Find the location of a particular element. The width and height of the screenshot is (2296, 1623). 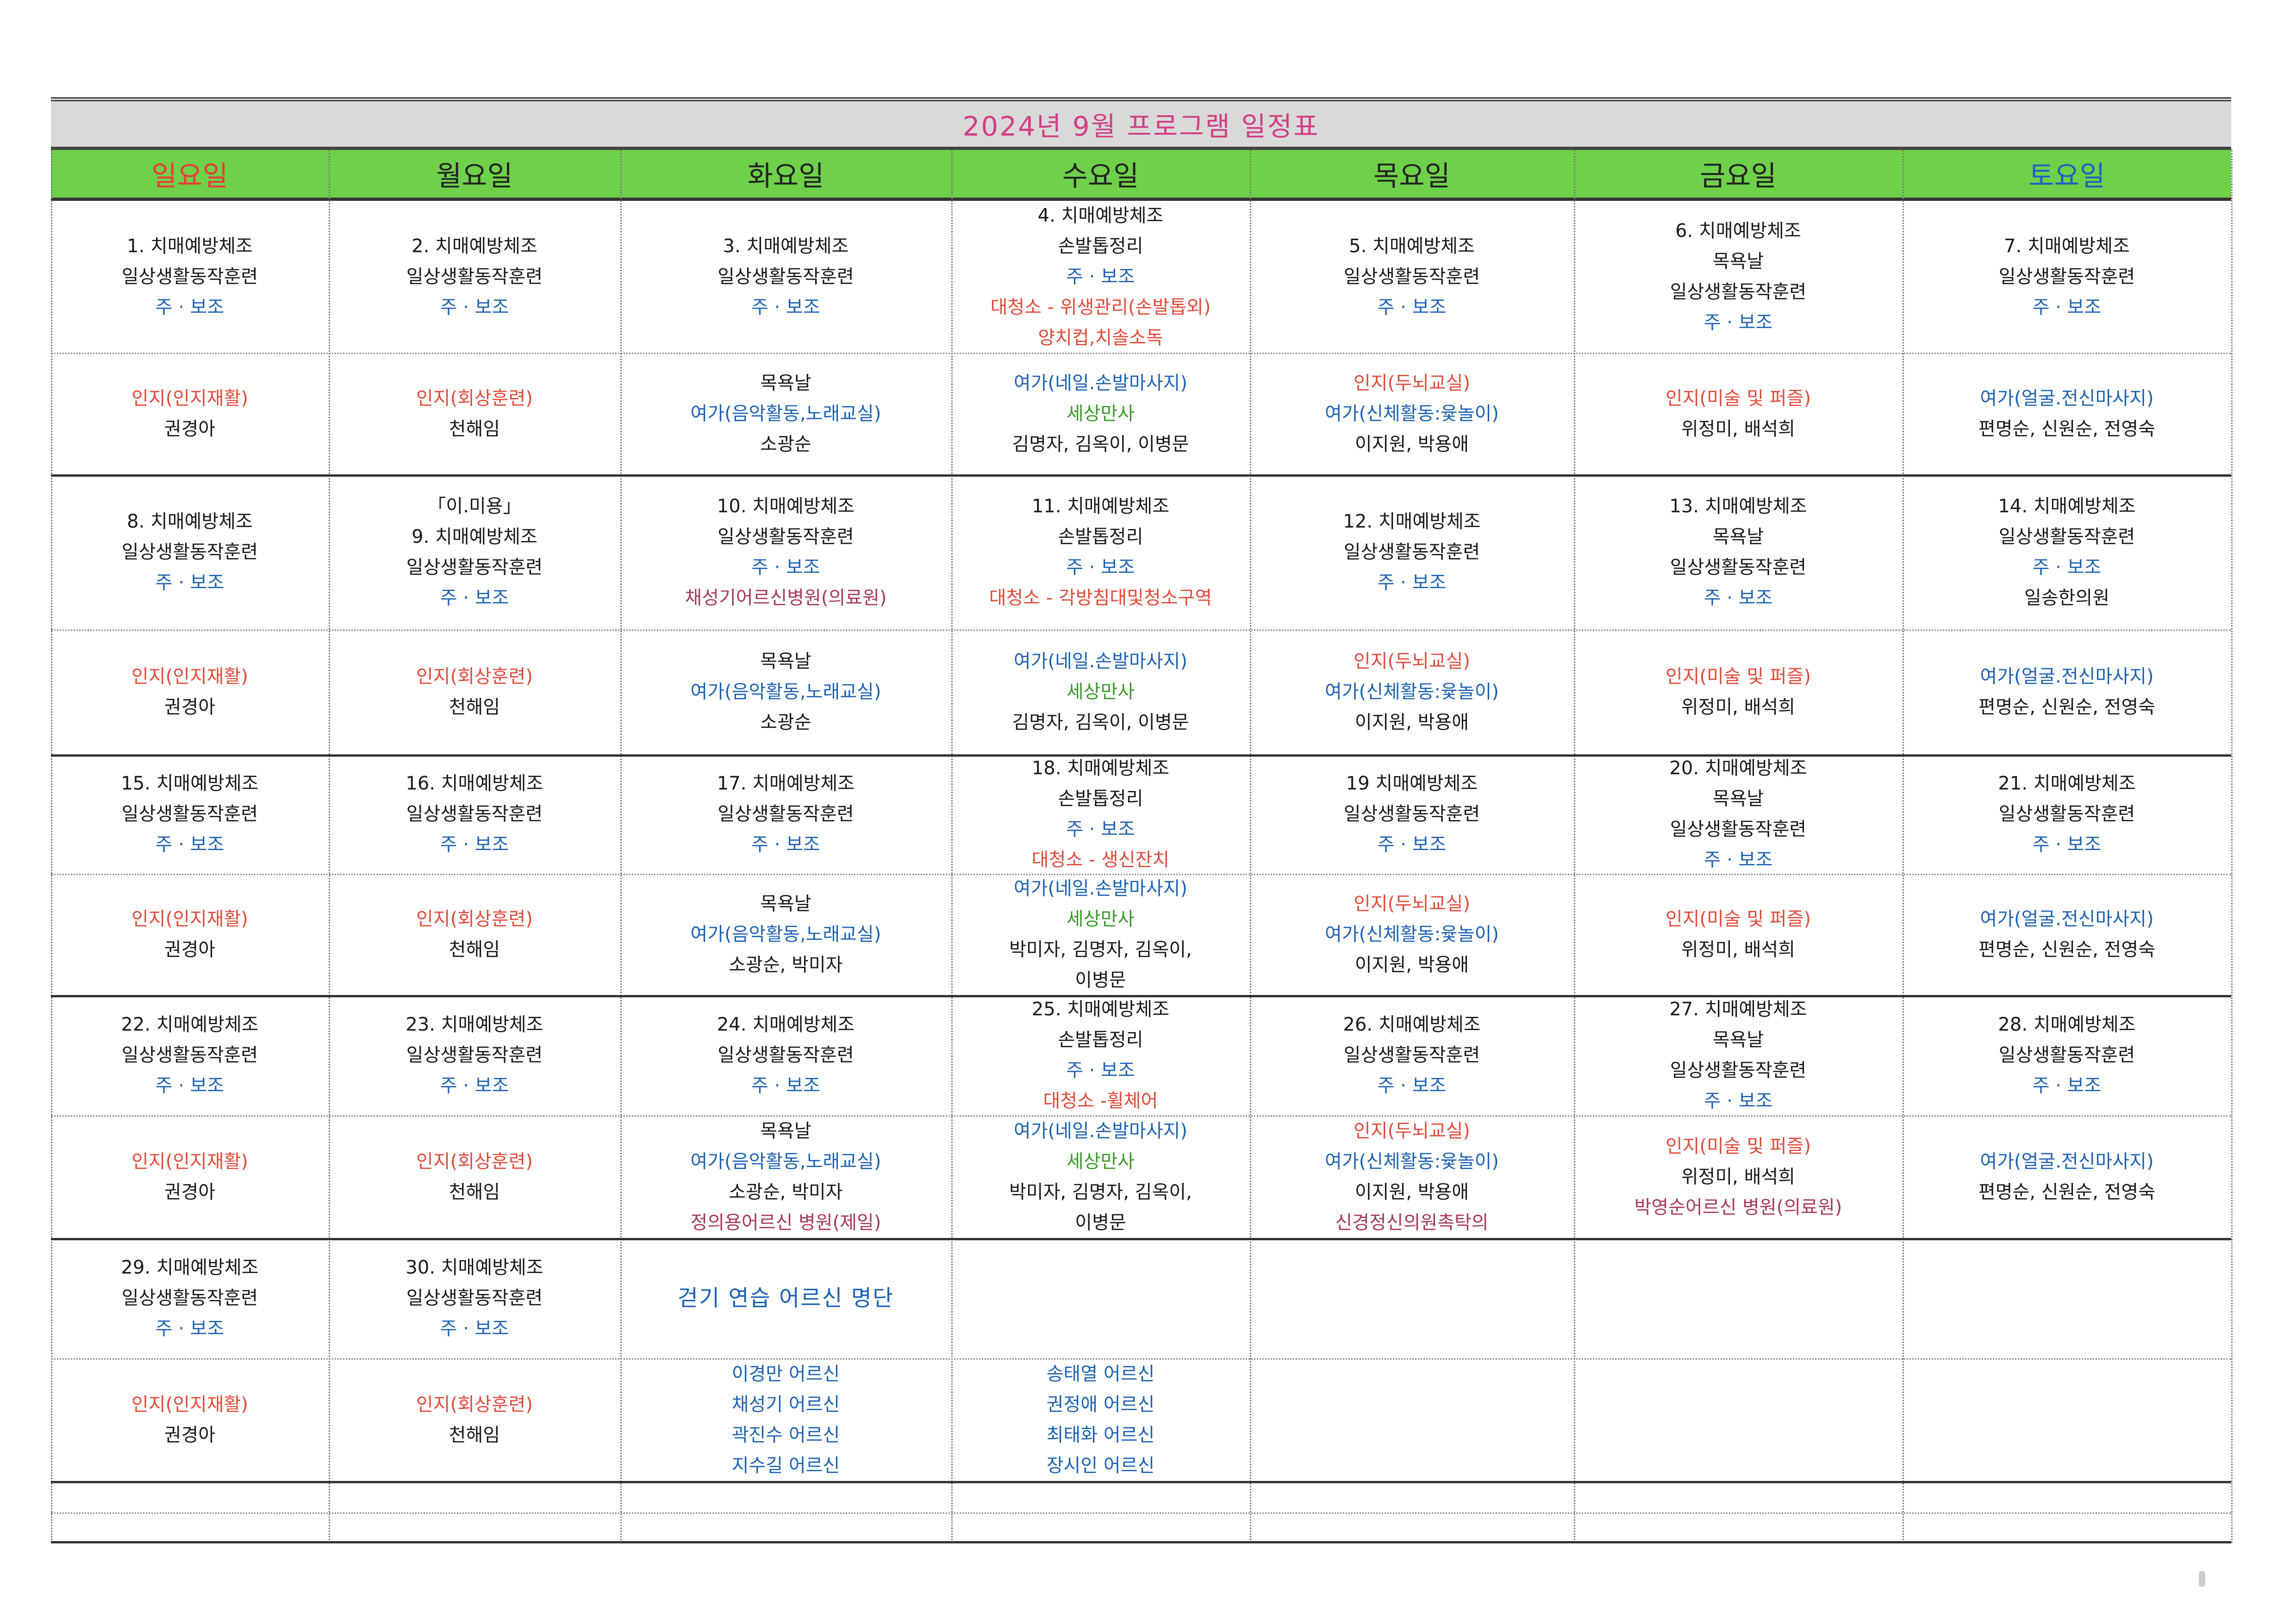

page-title: 2024년 9월 프로그램 일정표 is located at coordinates (1141, 126).